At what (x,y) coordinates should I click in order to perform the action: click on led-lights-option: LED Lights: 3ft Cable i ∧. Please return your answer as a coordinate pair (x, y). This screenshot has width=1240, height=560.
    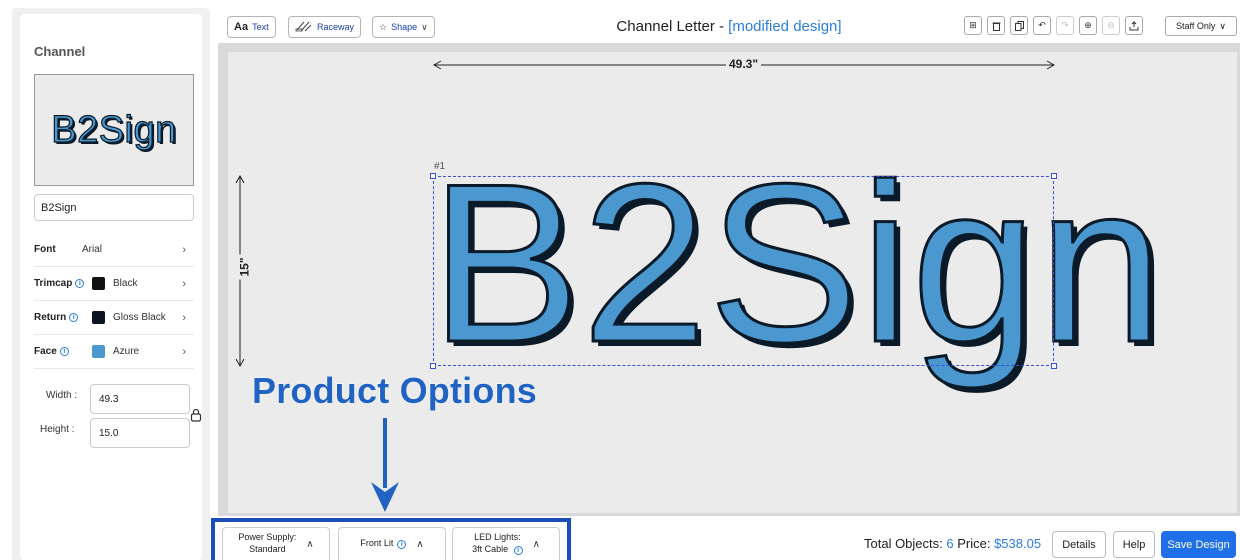
    Looking at the image, I should click on (506, 543).